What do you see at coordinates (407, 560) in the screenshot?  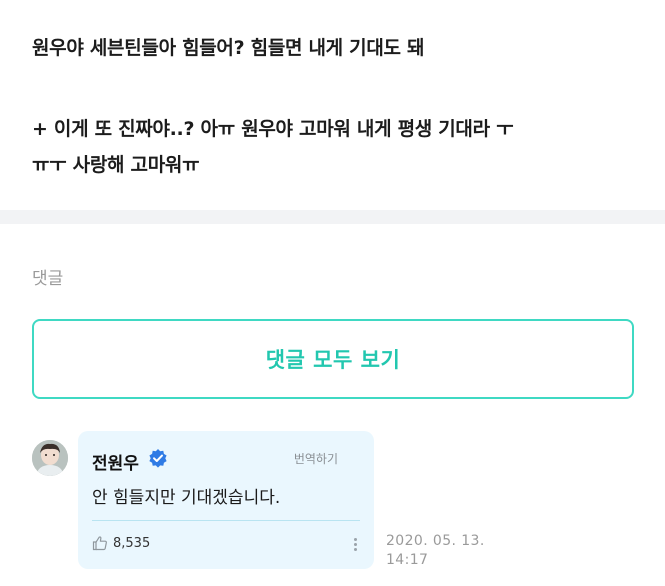 I see `comment-time: 14:17` at bounding box center [407, 560].